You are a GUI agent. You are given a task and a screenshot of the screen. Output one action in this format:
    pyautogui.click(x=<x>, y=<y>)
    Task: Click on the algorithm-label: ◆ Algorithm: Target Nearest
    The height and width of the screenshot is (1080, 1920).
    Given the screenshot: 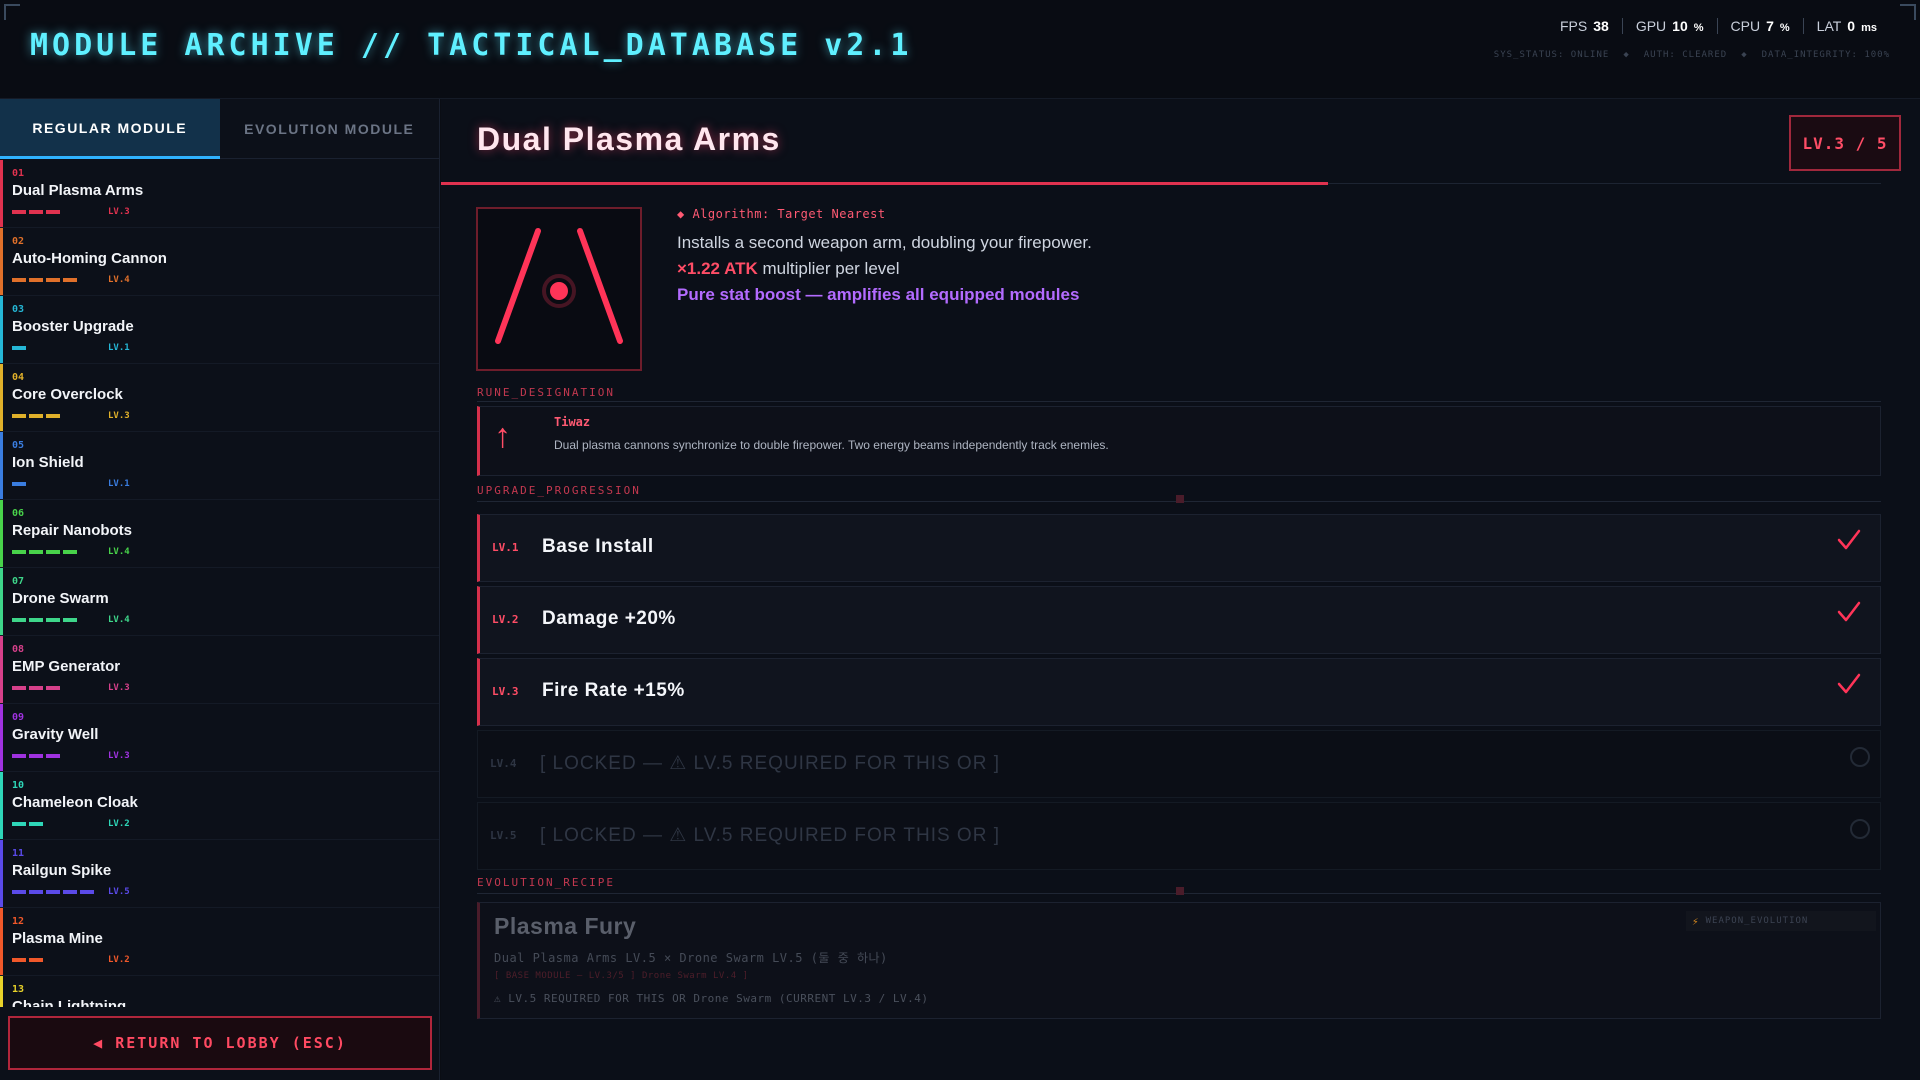 What is the action you would take?
    pyautogui.click(x=781, y=214)
    